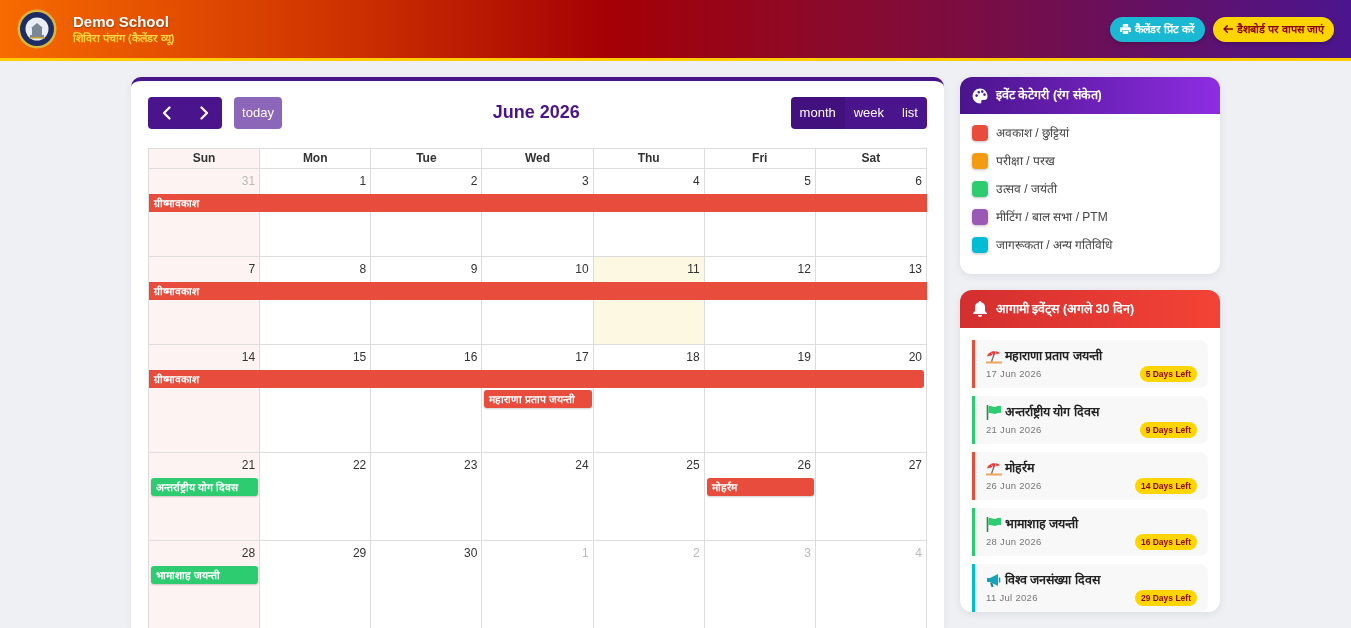 The image size is (1351, 628). I want to click on day-number: 31, so click(248, 181).